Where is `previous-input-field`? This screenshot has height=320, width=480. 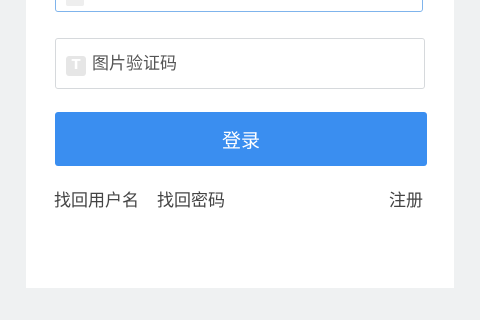
previous-input-field is located at coordinates (239, 6).